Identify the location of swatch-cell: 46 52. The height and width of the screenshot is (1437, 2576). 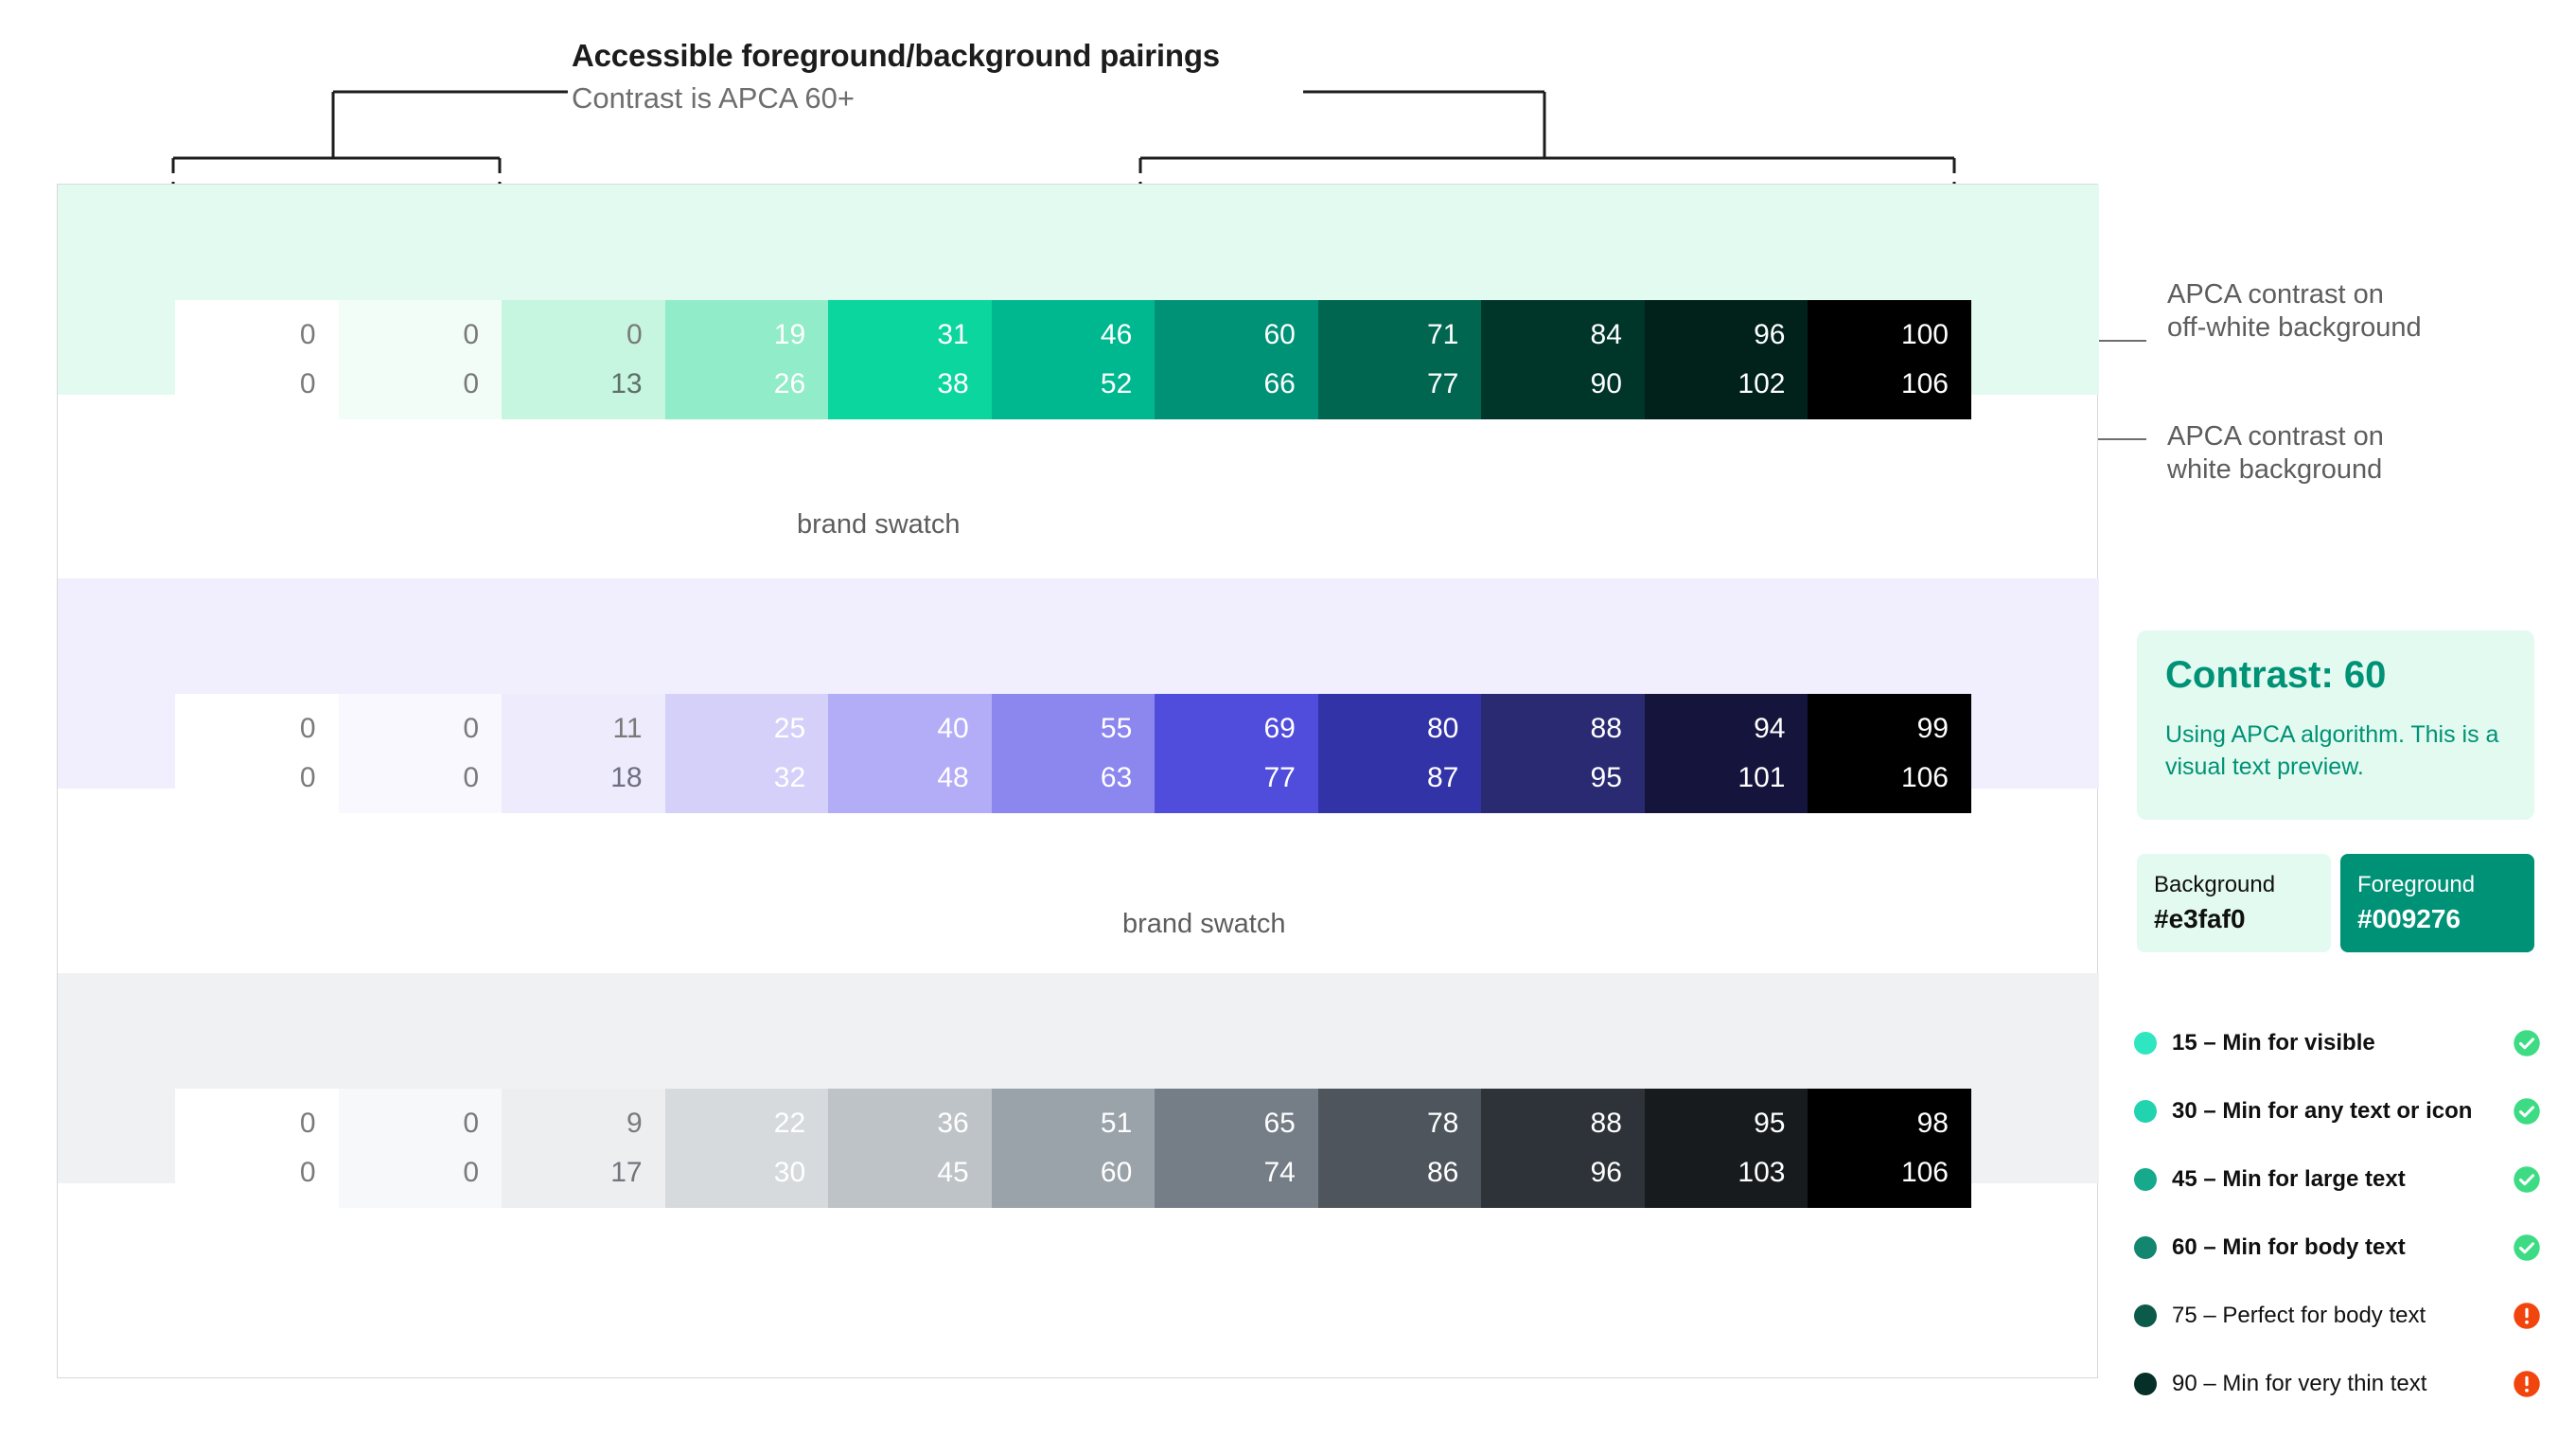
(1073, 359).